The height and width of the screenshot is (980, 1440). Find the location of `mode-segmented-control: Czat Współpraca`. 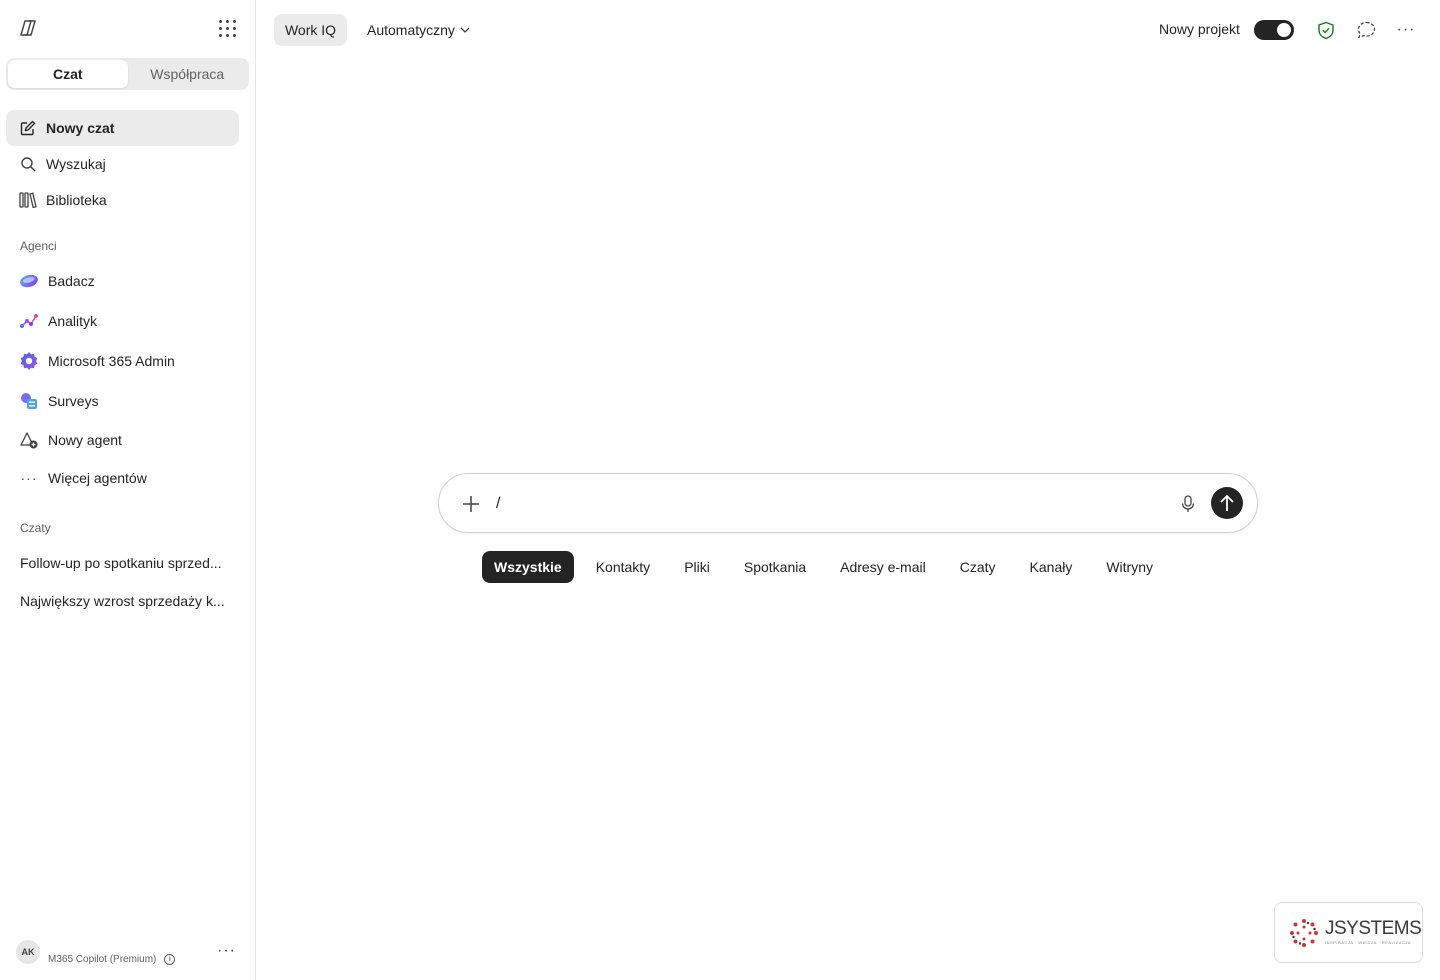

mode-segmented-control: Czat Współpraca is located at coordinates (127, 74).